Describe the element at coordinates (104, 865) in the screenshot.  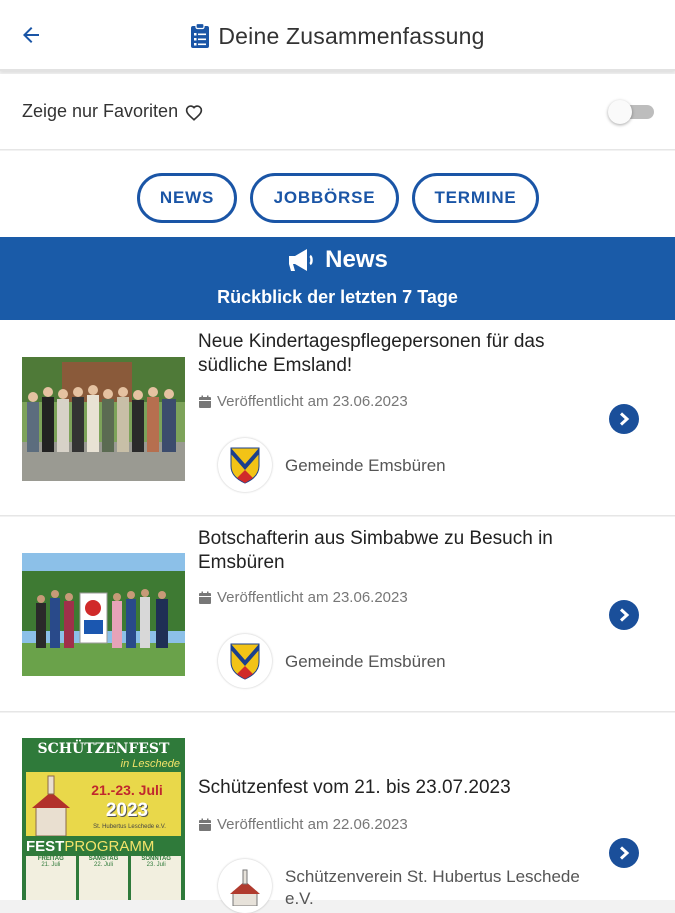
I see `poster-day-date: 22. Juli` at that location.